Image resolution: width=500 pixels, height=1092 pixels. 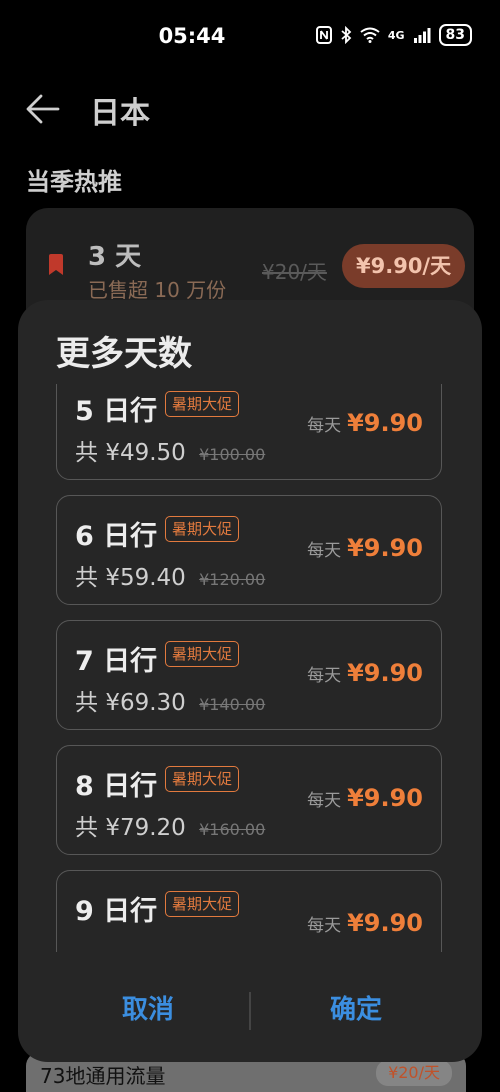 I want to click on option-card: 6 日行 暑期大促 共 ¥59.40 ¥120.00 每天 ¥9.90, so click(x=249, y=550).